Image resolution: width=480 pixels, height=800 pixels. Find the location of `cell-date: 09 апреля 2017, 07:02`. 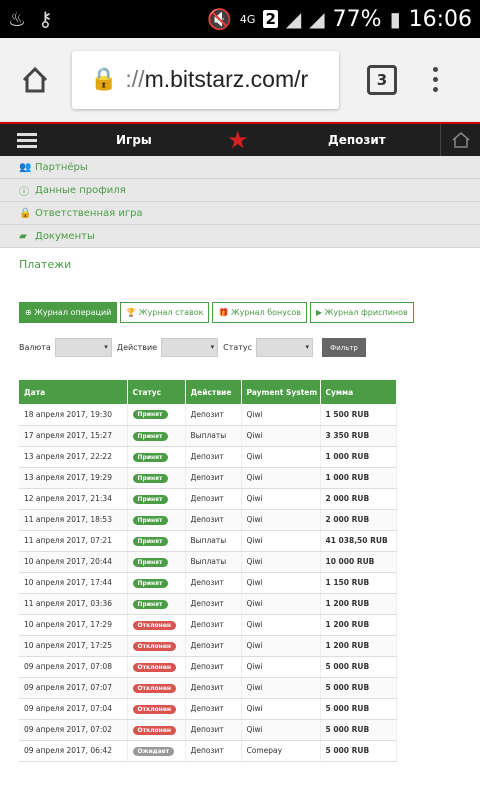

cell-date: 09 апреля 2017, 07:02 is located at coordinates (73, 730).